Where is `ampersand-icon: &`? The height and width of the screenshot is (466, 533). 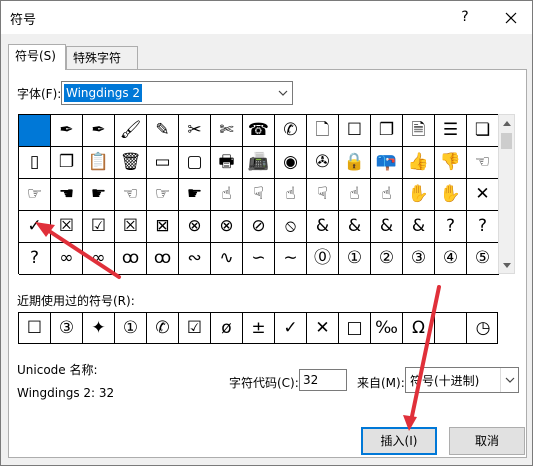
ampersand-icon: & is located at coordinates (355, 227).